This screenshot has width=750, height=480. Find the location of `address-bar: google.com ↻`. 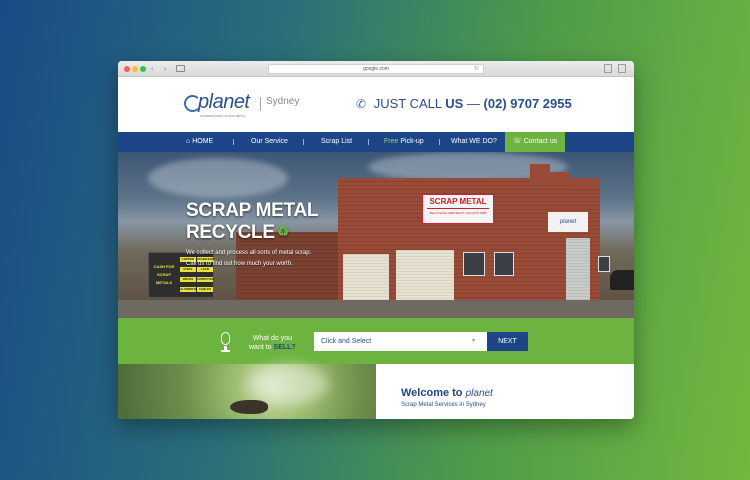

address-bar: google.com ↻ is located at coordinates (376, 69).